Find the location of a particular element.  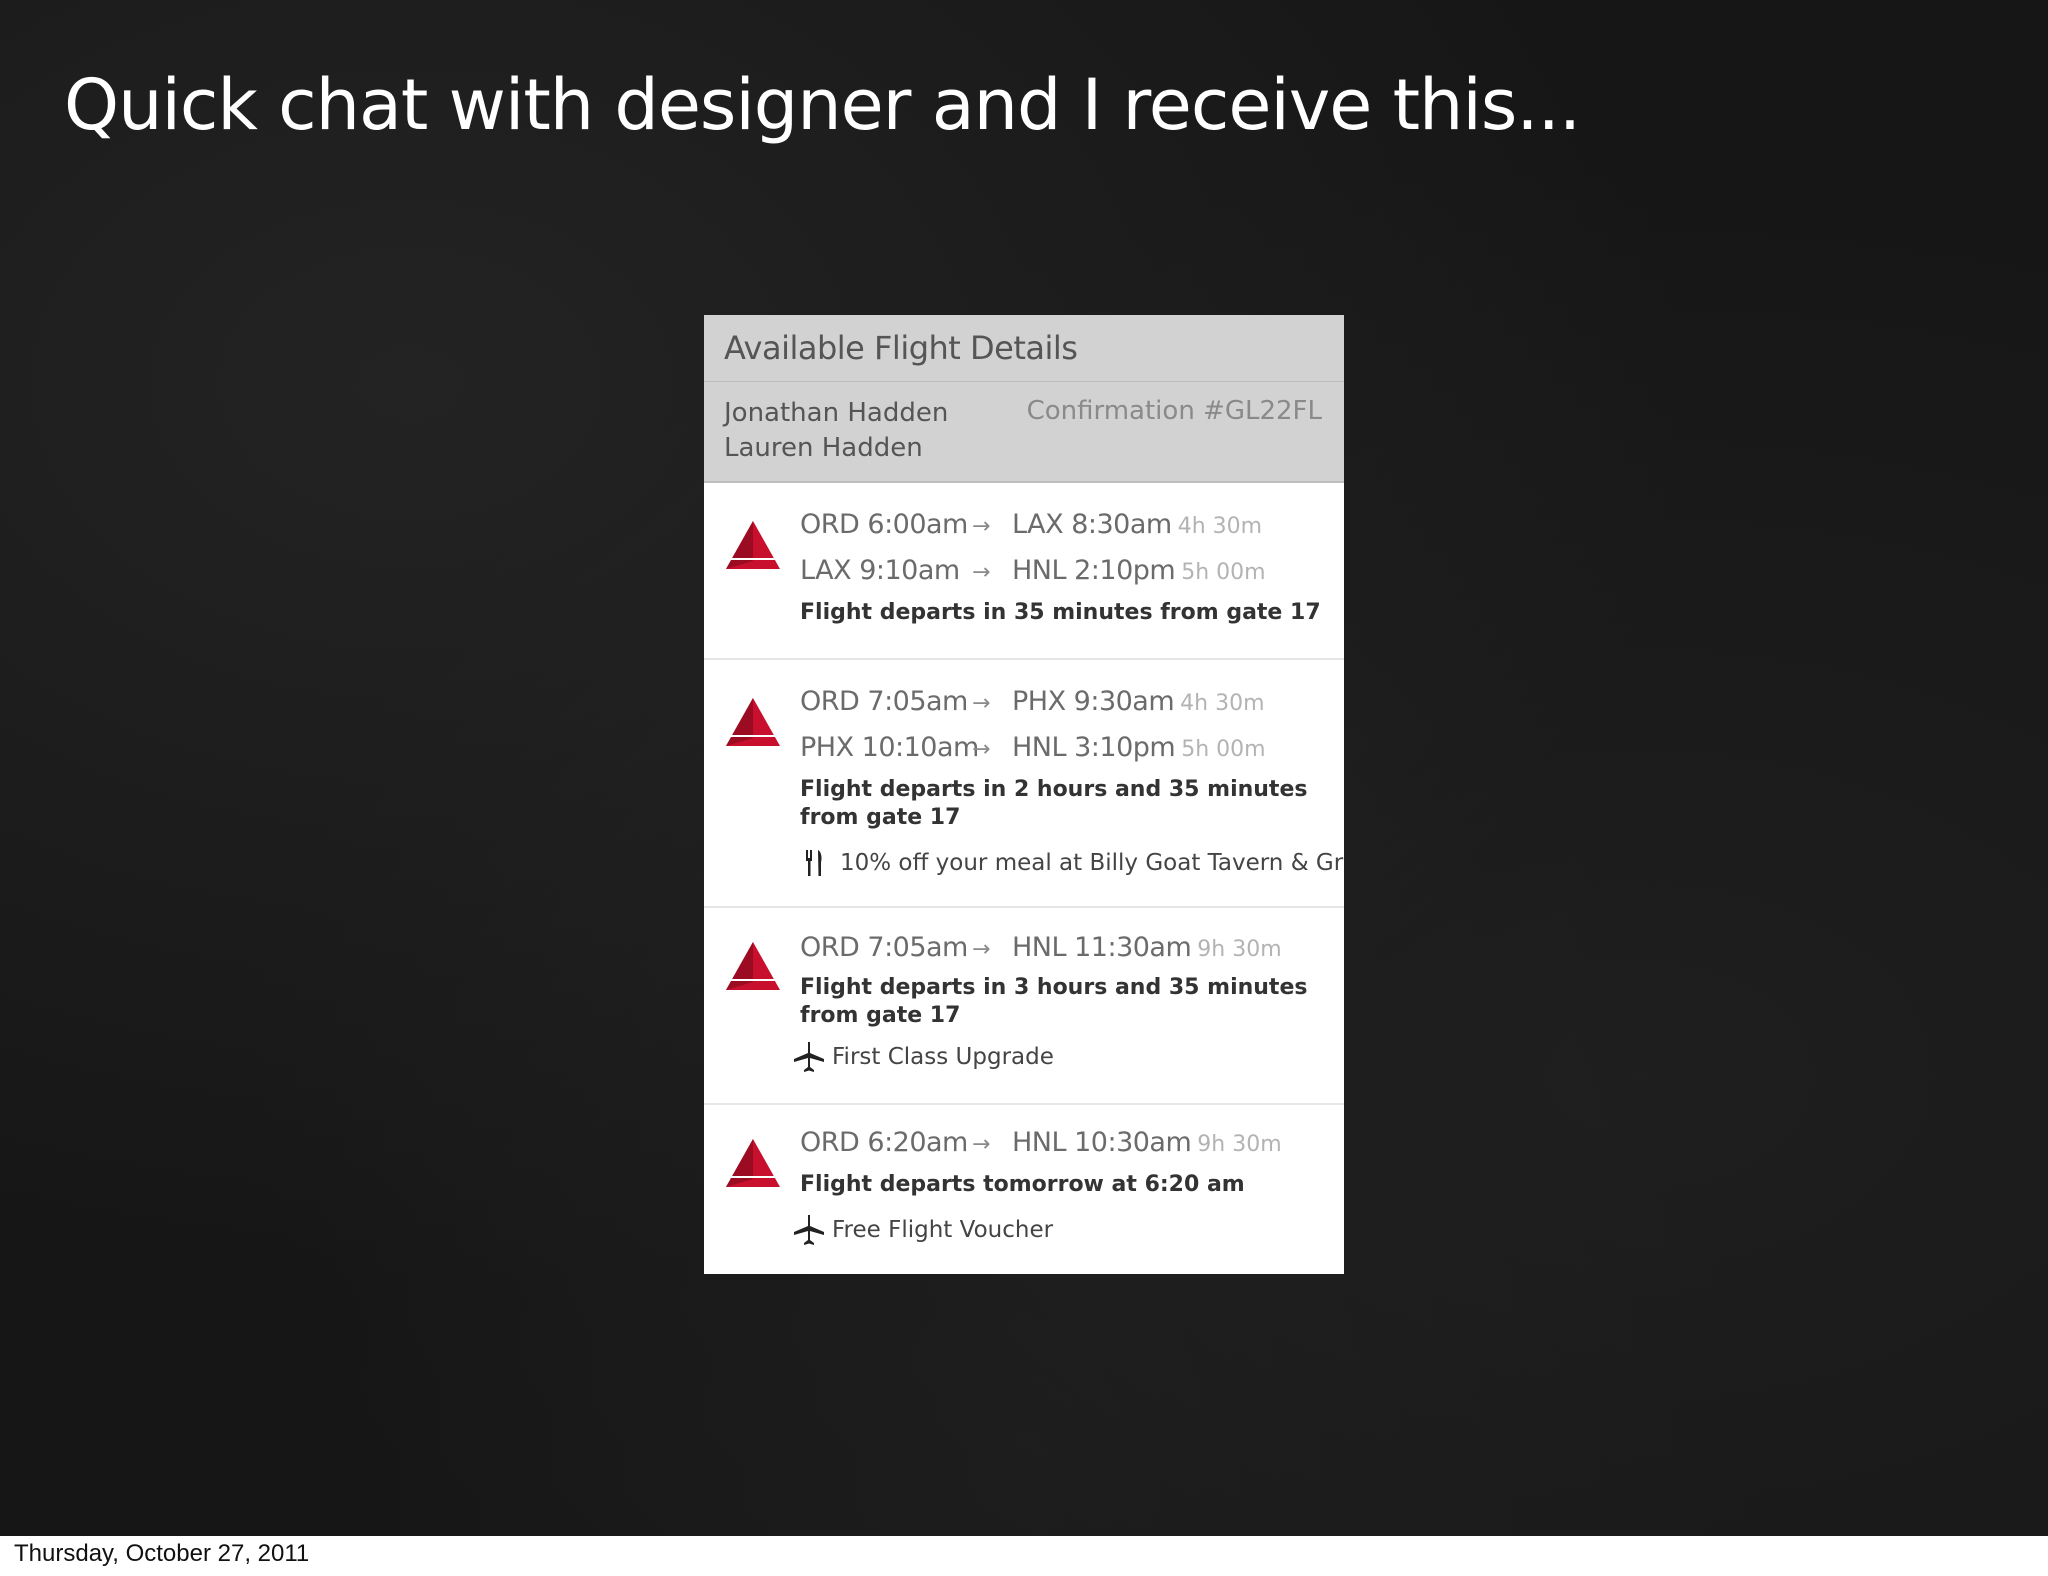

flight-leg: ORD 7:05am → HNL 11:30am 9h 30m is located at coordinates (1041, 948).